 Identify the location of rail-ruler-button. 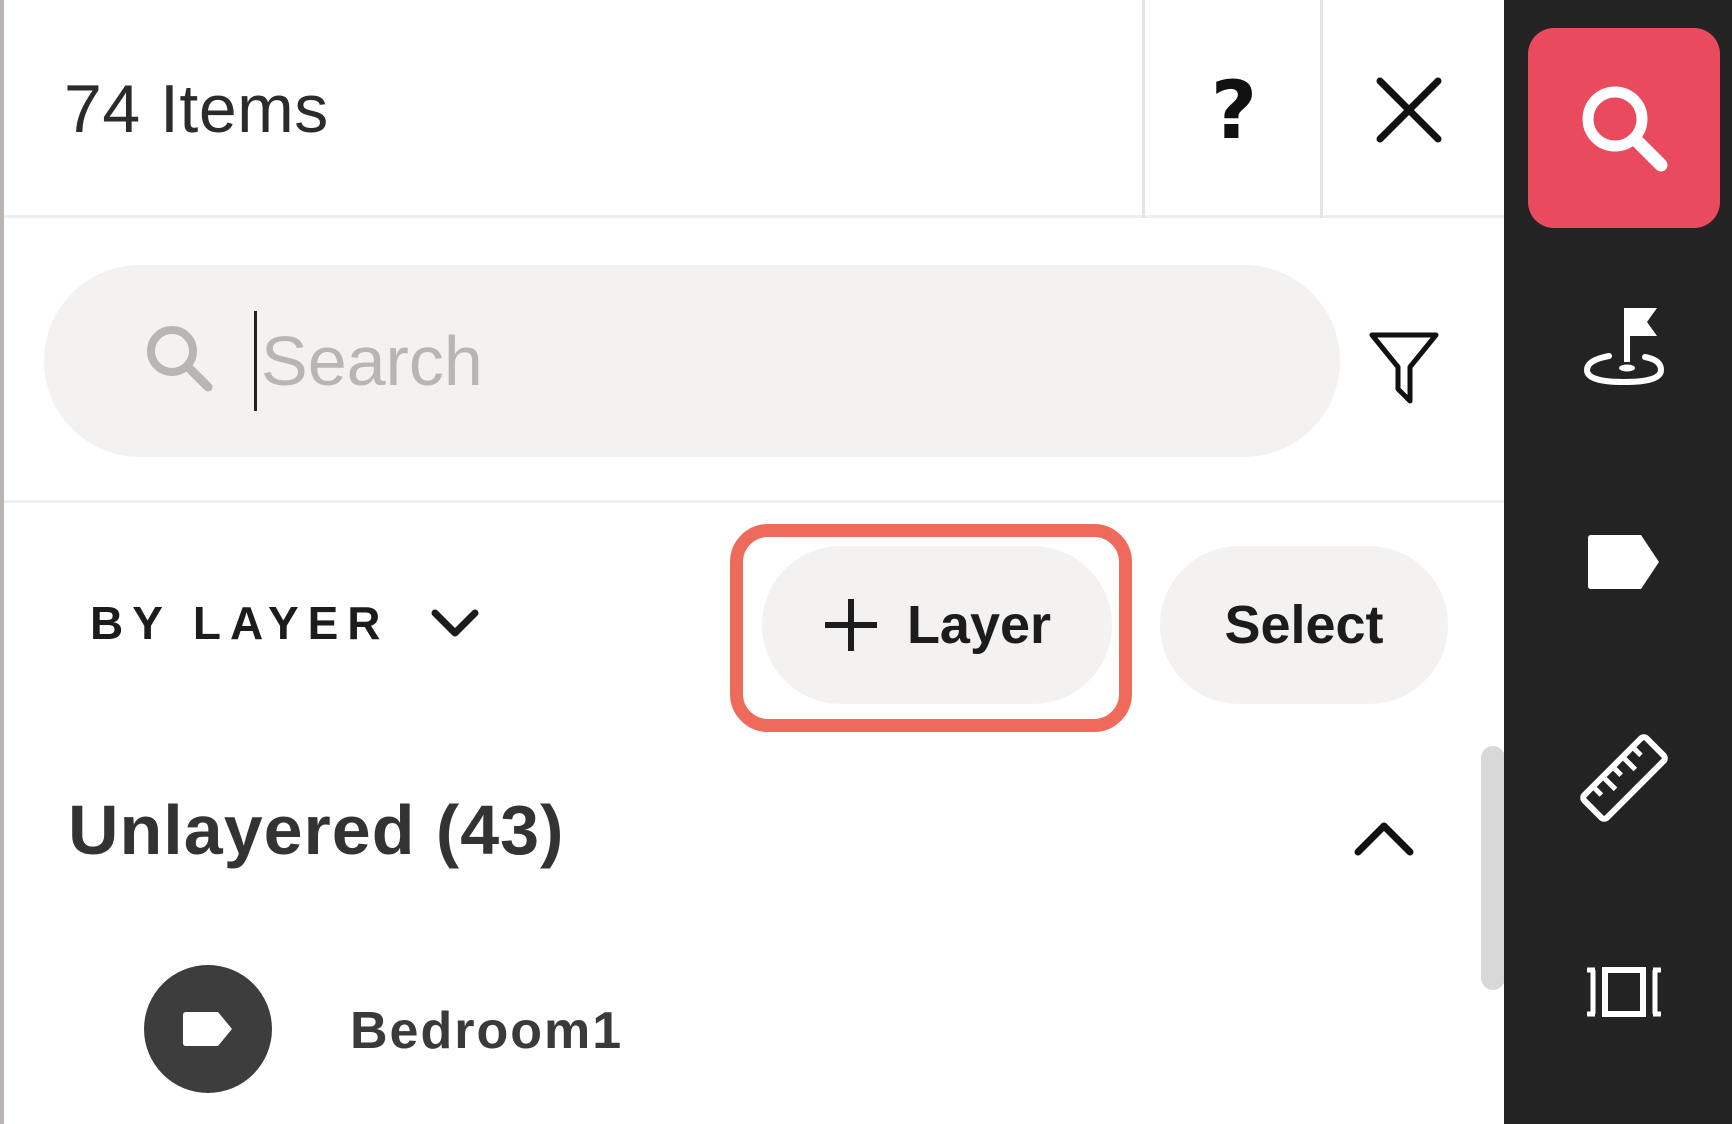
(1624, 778).